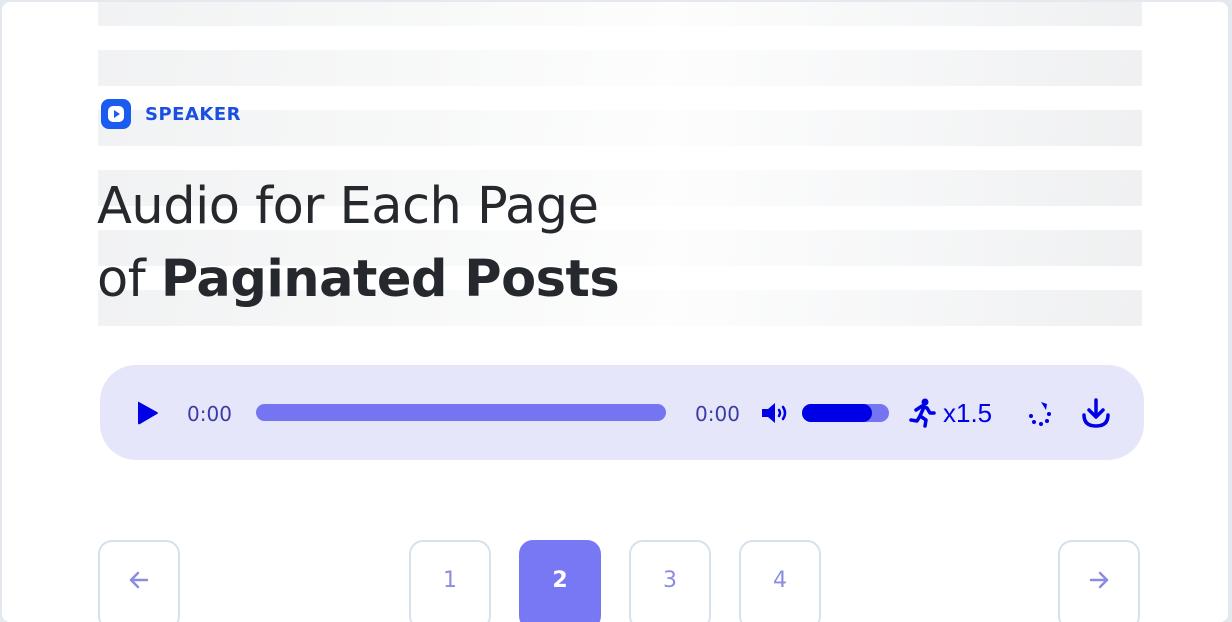  What do you see at coordinates (121, 279) in the screenshot?
I see `title-line-2-regular: of` at bounding box center [121, 279].